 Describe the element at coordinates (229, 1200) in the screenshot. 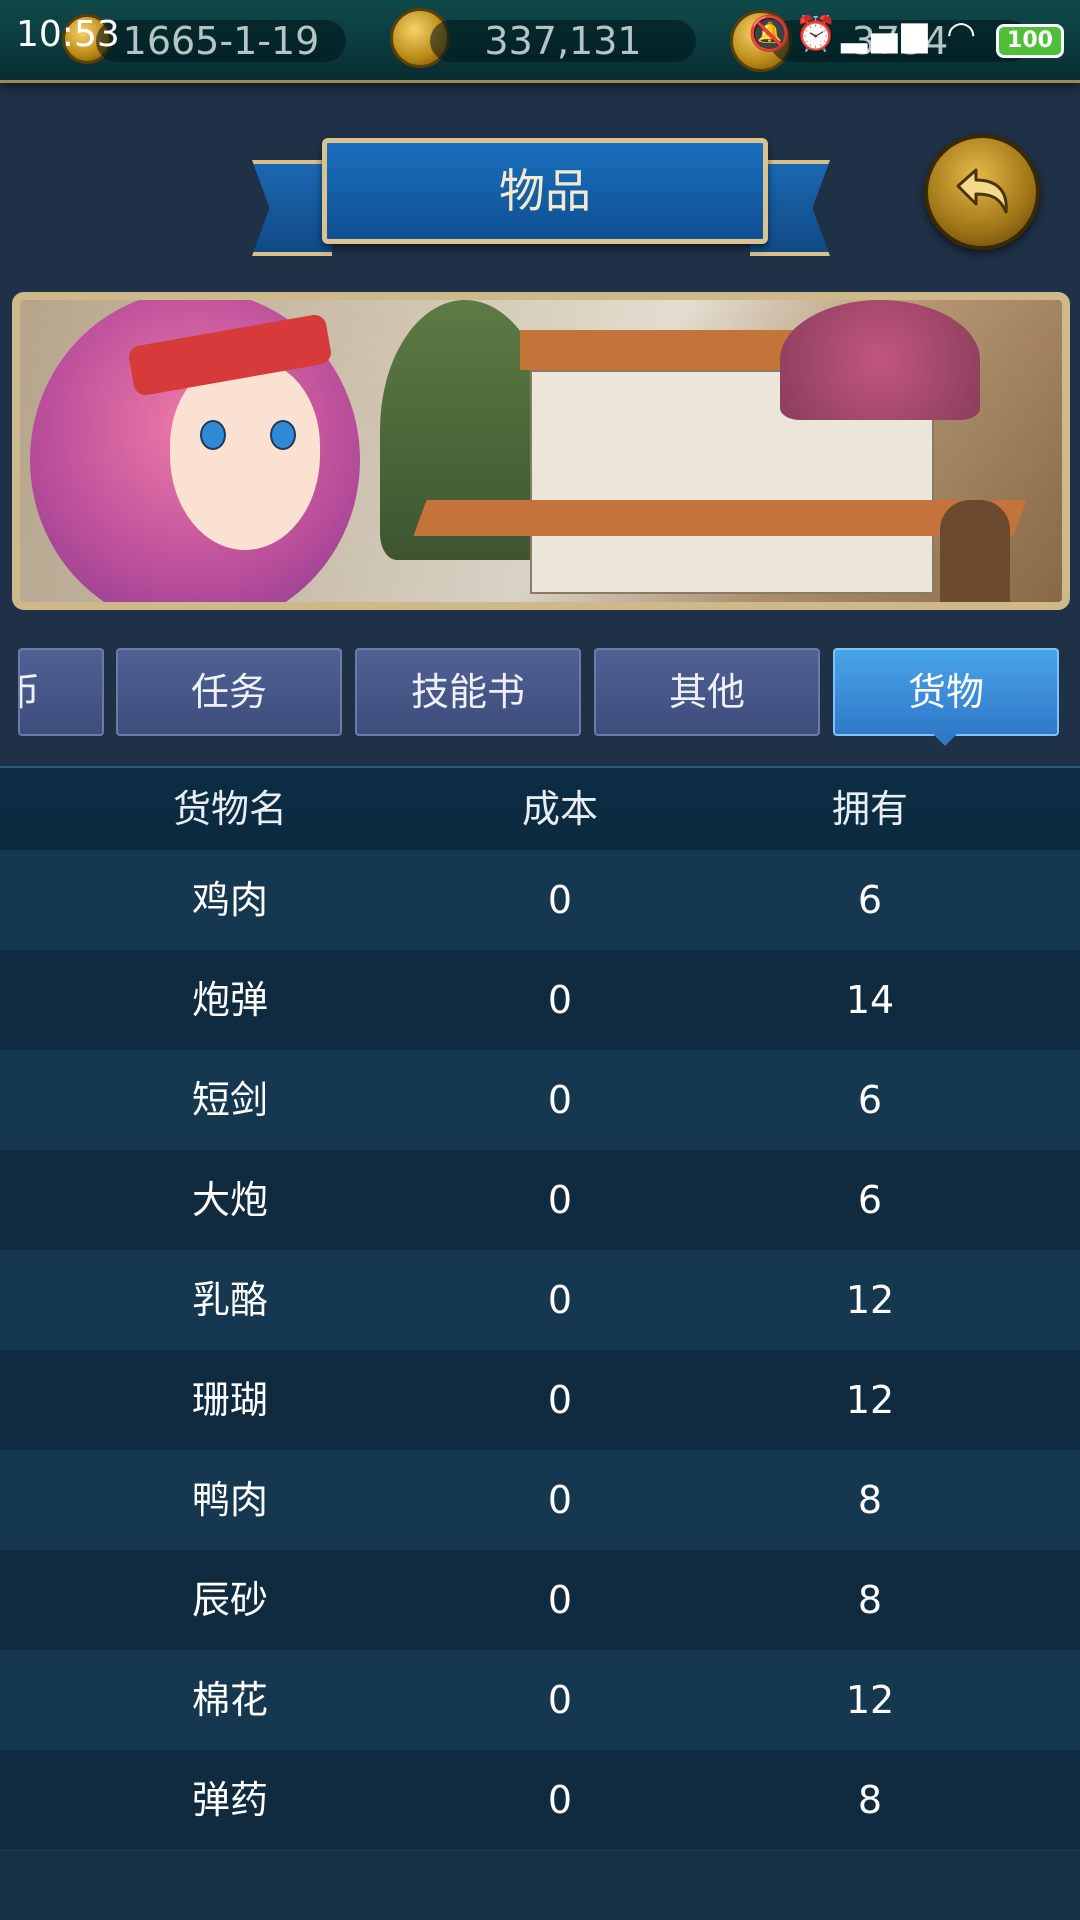

I see `cargo-name: 大炮` at that location.